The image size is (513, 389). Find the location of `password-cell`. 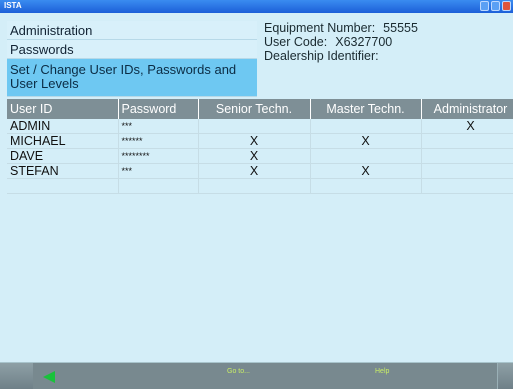

password-cell is located at coordinates (158, 186).